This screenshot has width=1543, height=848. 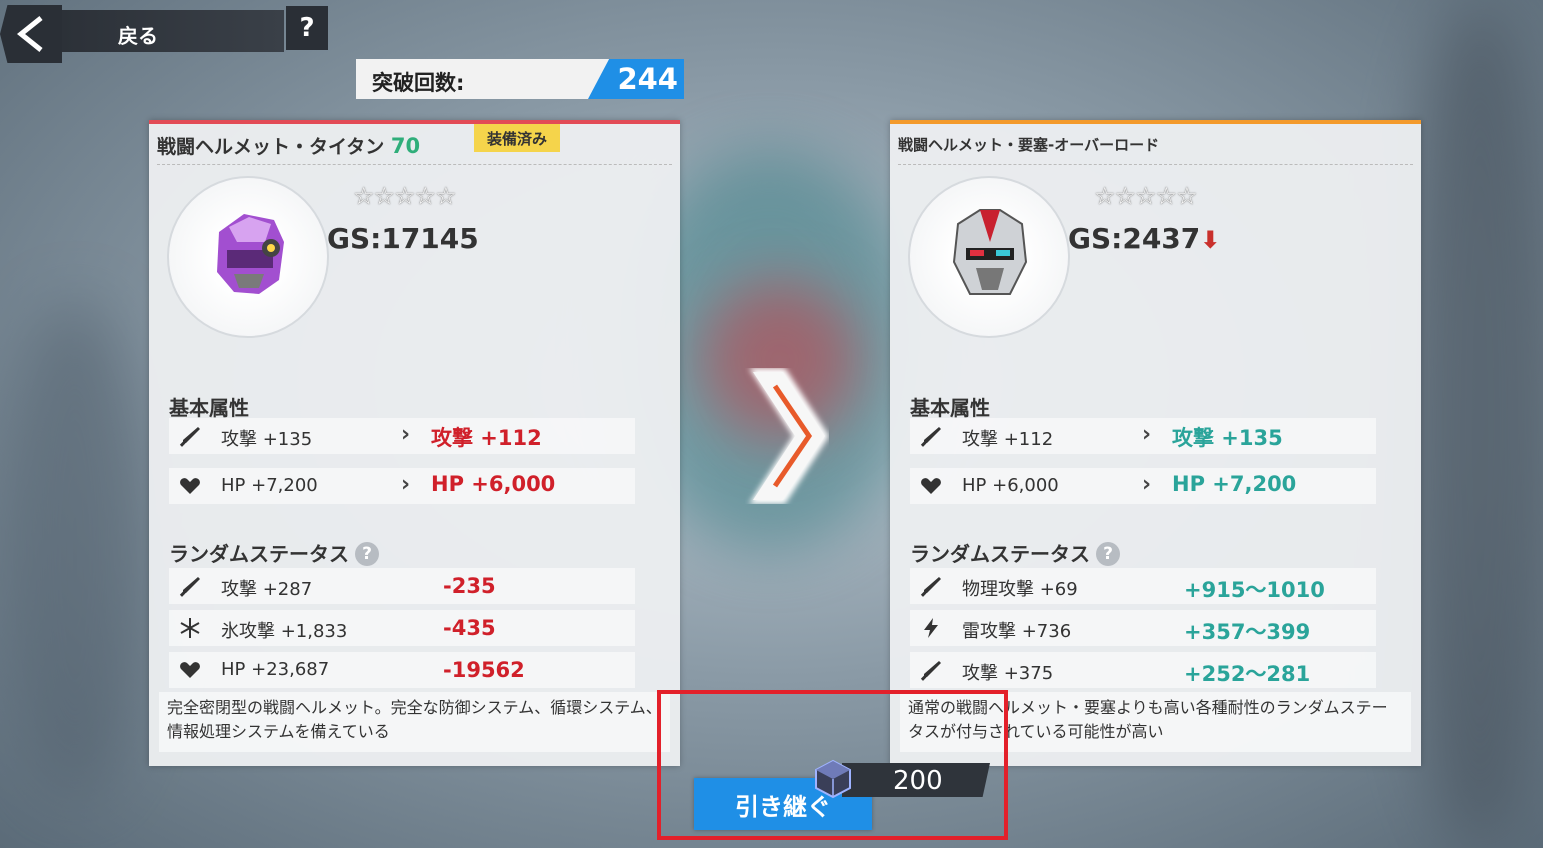 What do you see at coordinates (267, 439) in the screenshot?
I see `stat-name: 攻撃 +135` at bounding box center [267, 439].